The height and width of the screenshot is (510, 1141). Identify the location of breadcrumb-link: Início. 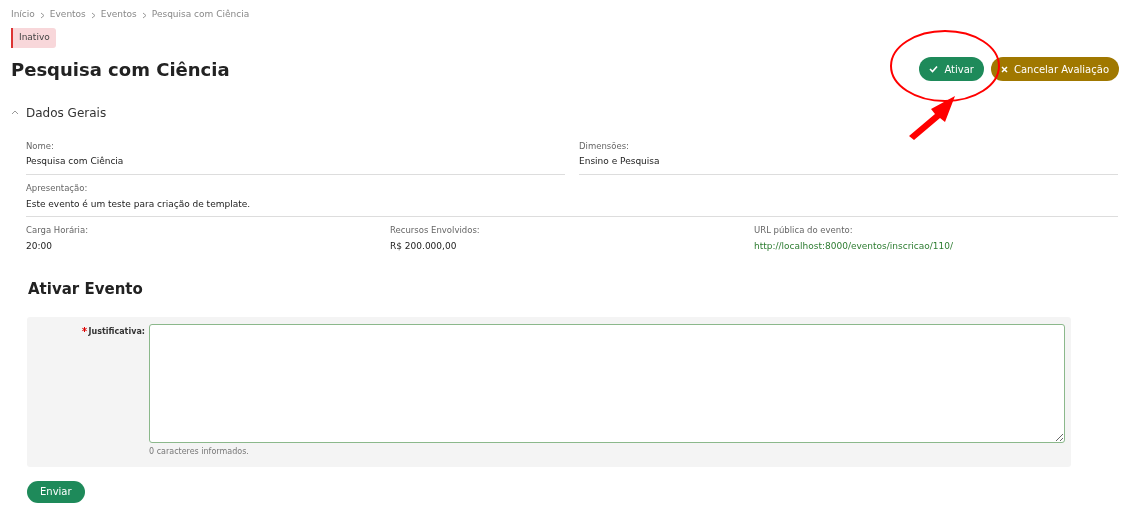
(23, 15).